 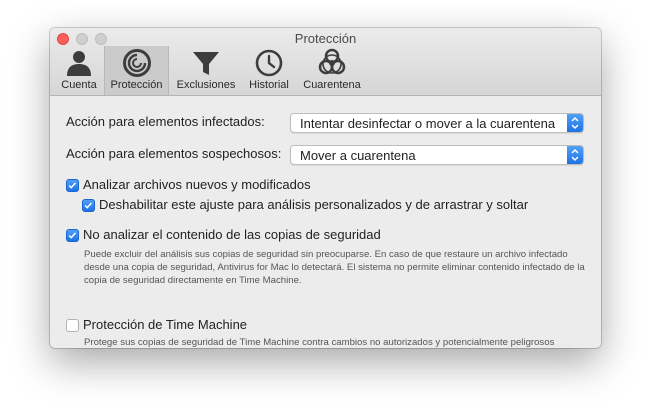 I want to click on shield-target-icon, so click(x=136, y=63).